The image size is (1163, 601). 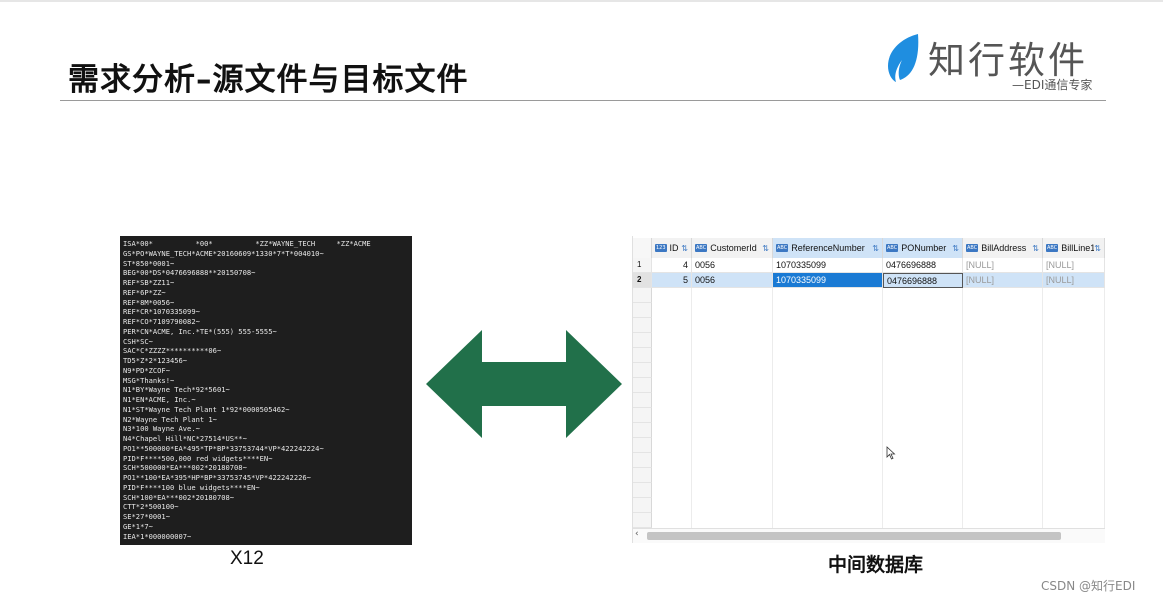 I want to click on column-header-label: ID, so click(x=674, y=248).